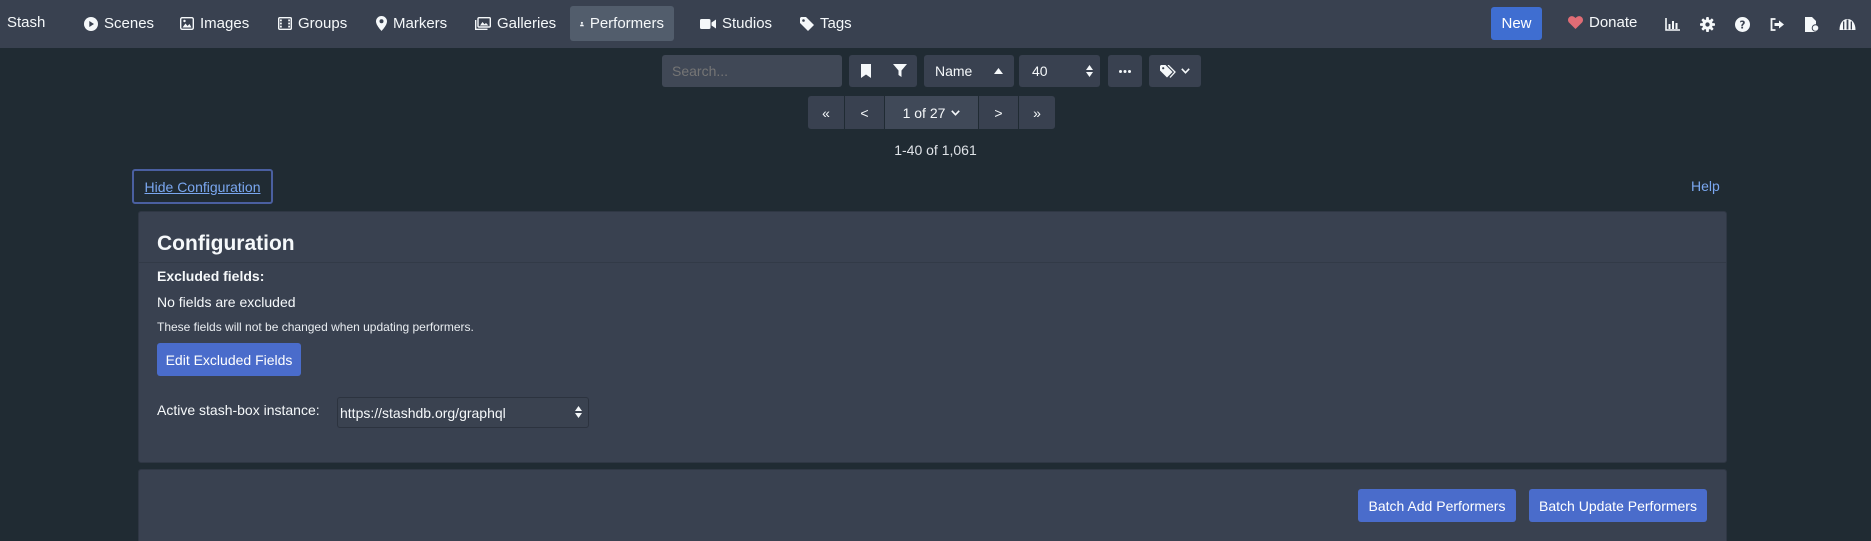 The height and width of the screenshot is (541, 1871). I want to click on new-button: New, so click(1516, 23).